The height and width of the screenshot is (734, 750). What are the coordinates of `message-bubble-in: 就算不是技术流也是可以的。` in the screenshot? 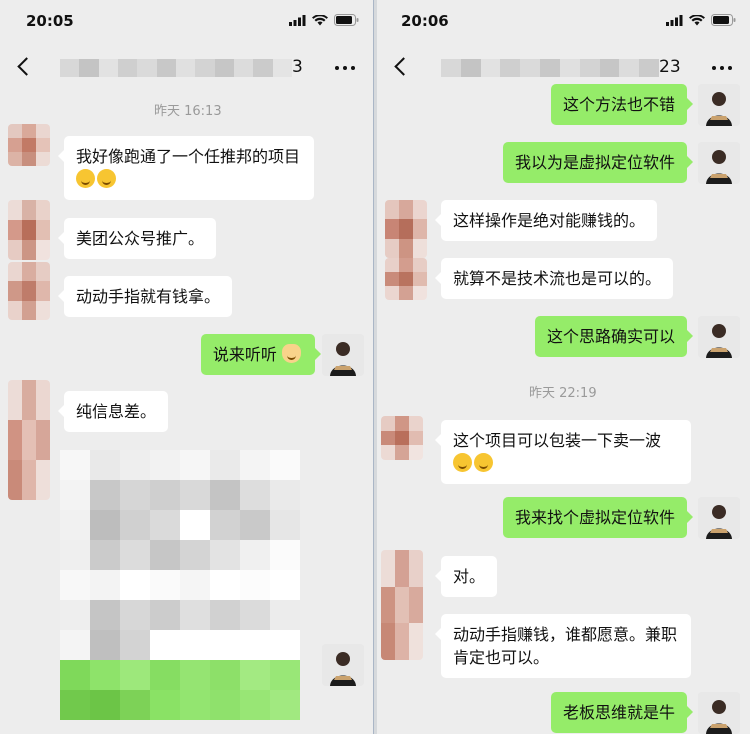 It's located at (554, 278).